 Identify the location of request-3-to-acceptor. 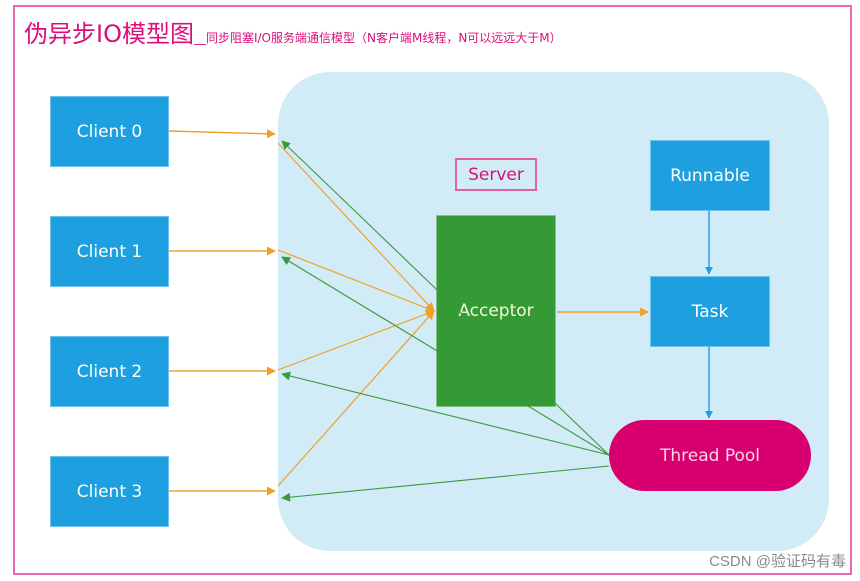
(356, 398).